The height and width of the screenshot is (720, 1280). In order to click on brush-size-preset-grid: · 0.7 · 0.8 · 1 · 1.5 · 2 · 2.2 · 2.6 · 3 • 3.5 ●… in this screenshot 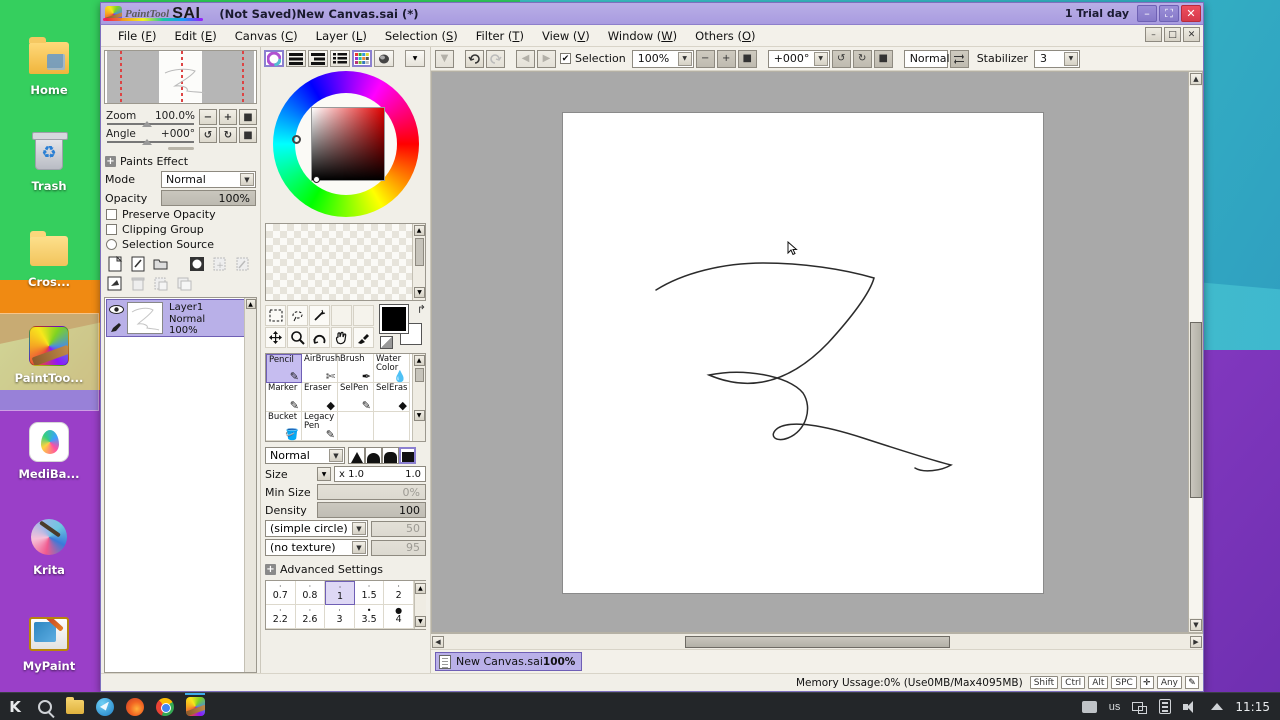, I will do `click(345, 605)`.